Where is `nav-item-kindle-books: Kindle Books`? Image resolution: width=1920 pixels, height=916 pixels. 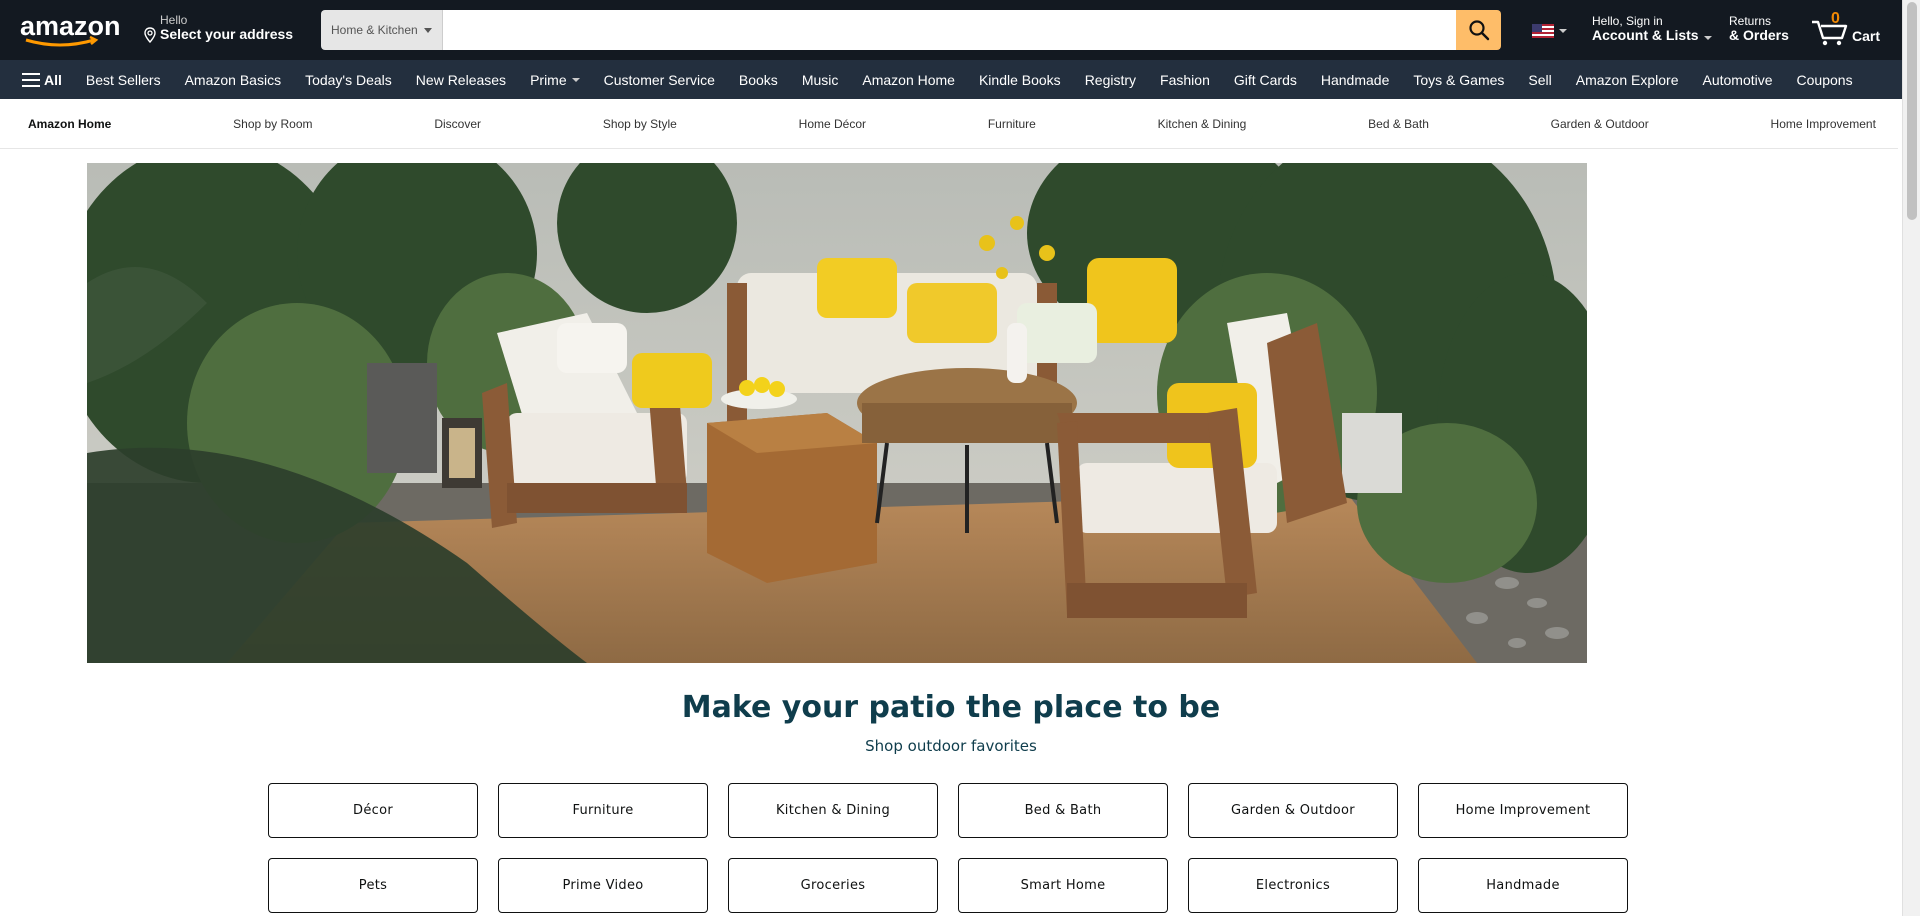
nav-item-kindle-books: Kindle Books is located at coordinates (1020, 80).